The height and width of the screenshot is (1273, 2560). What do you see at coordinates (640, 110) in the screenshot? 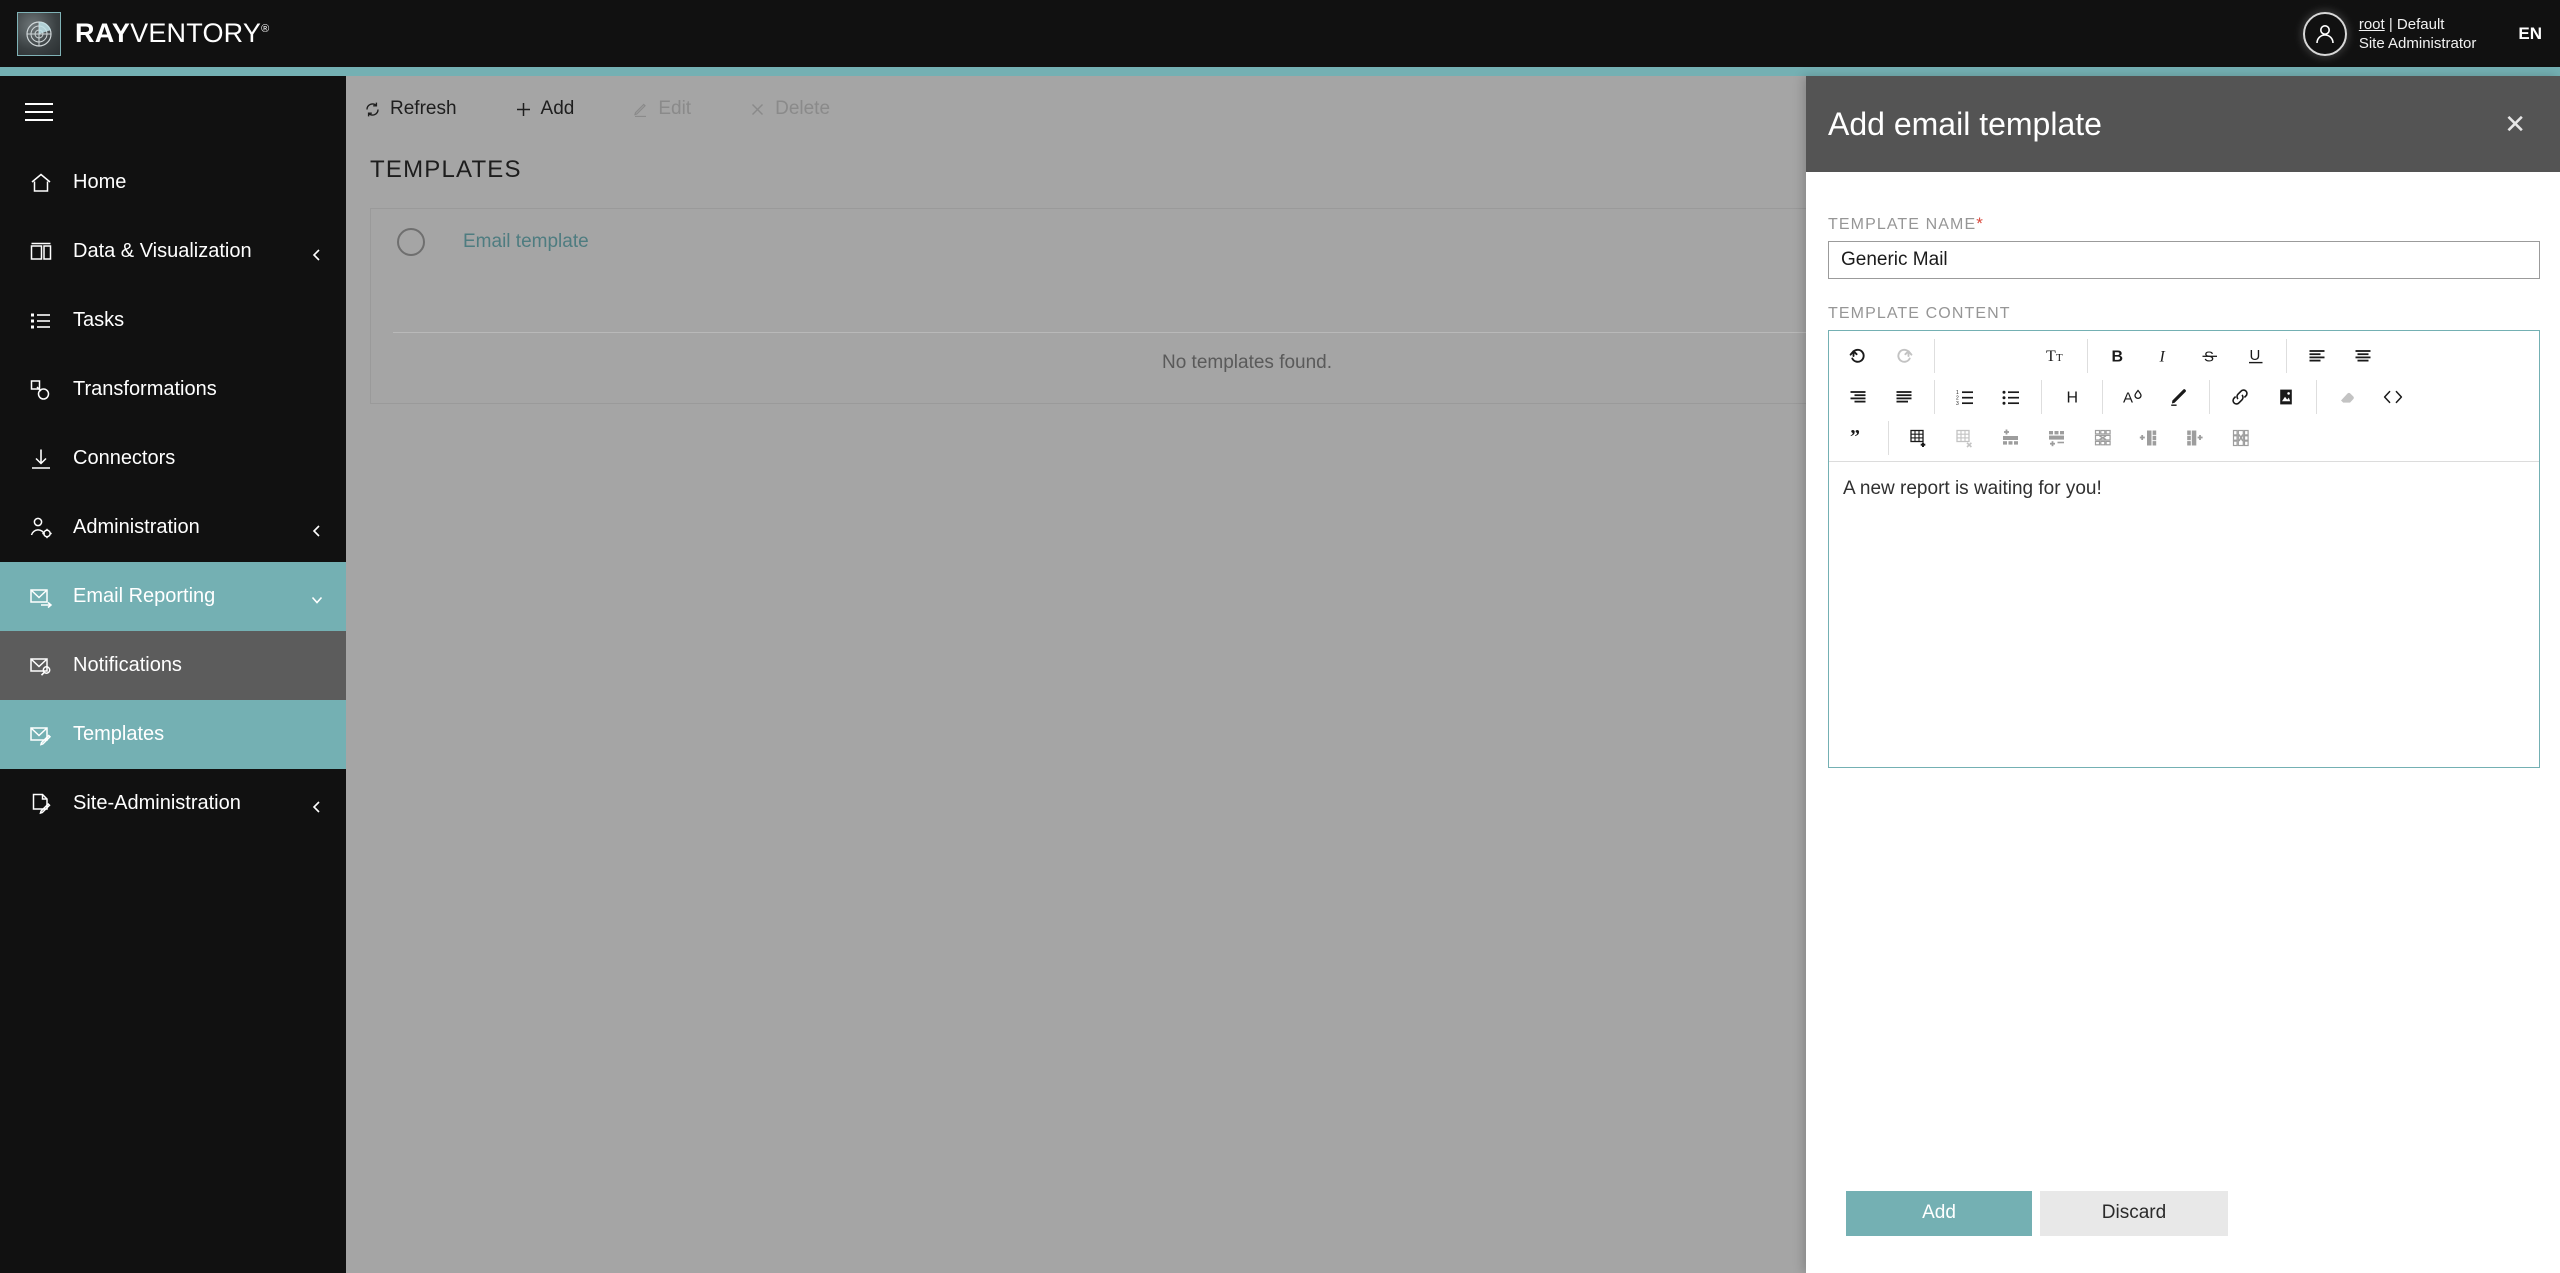
I see `pencil-icon` at bounding box center [640, 110].